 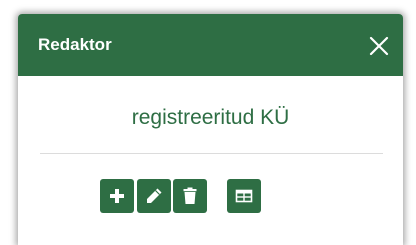 What do you see at coordinates (210, 117) in the screenshot?
I see `layer-name: registreeritud KÜ` at bounding box center [210, 117].